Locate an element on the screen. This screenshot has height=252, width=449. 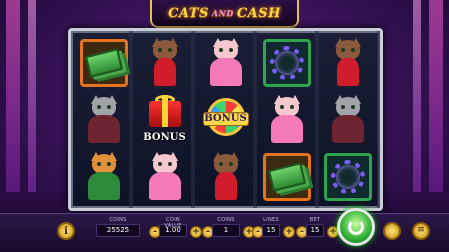
coins-balance: COINS 25525 is located at coordinates (118, 227).